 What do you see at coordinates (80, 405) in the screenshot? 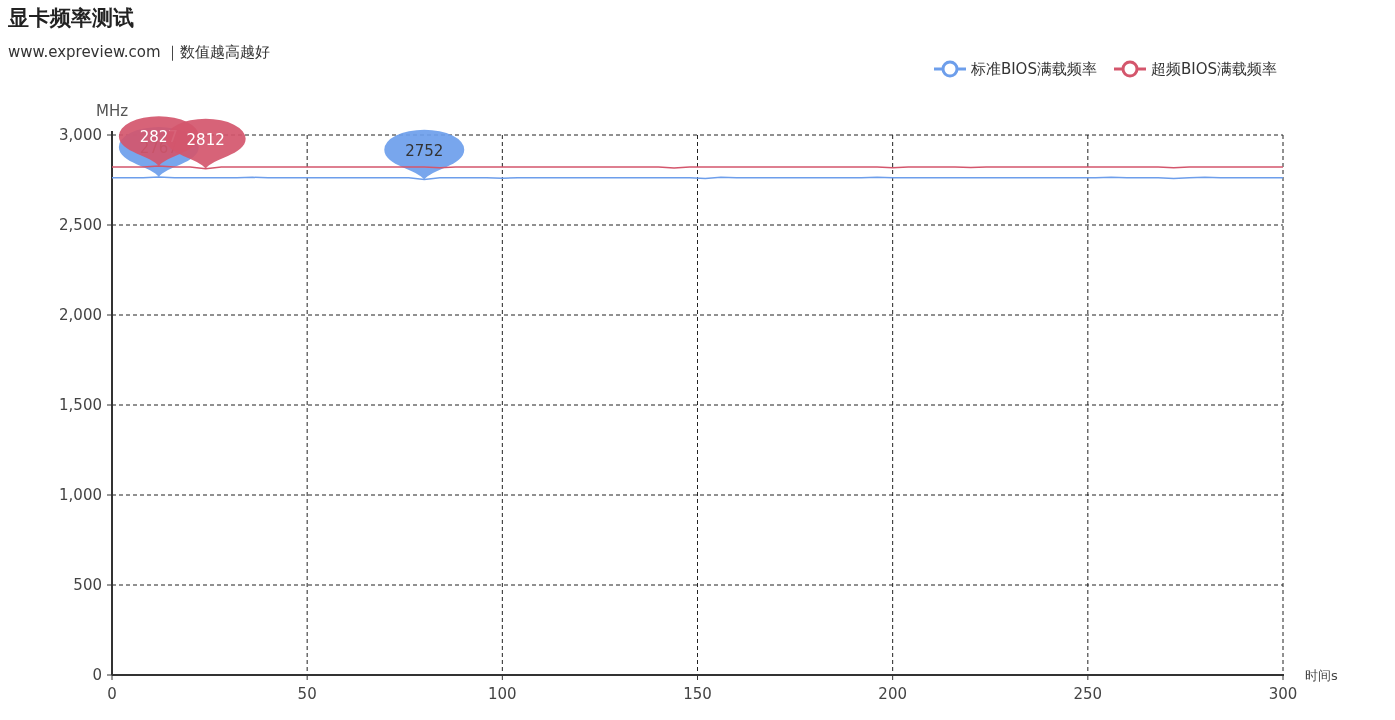
I see `y-tick-label: 1,500` at bounding box center [80, 405].